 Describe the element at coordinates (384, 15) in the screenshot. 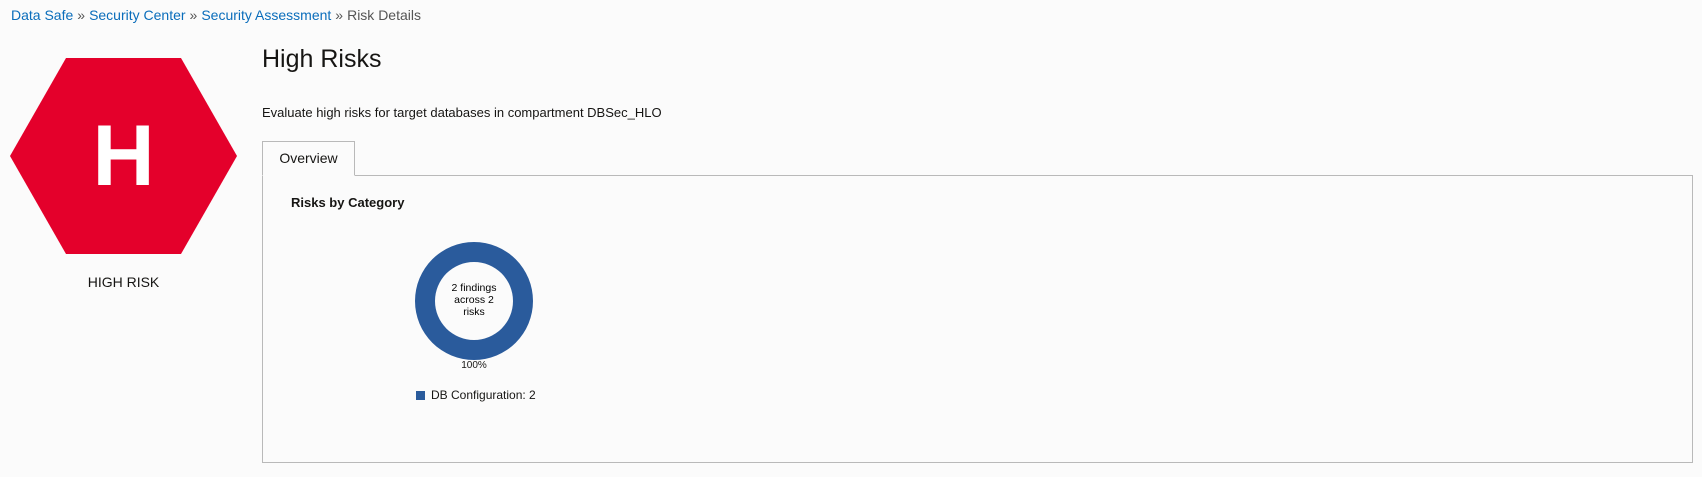

I see `breadcrumb-current: Risk Details` at that location.